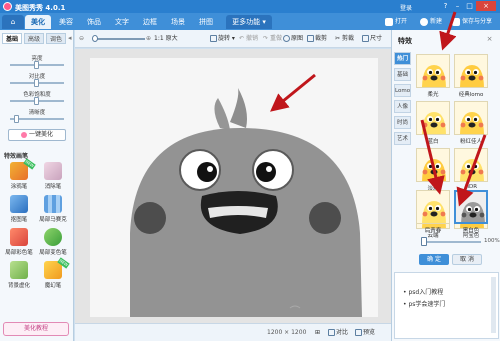 This screenshot has height=341, width=500. Describe the element at coordinates (457, 6) in the screenshot. I see `minimize-icon: –` at that location.